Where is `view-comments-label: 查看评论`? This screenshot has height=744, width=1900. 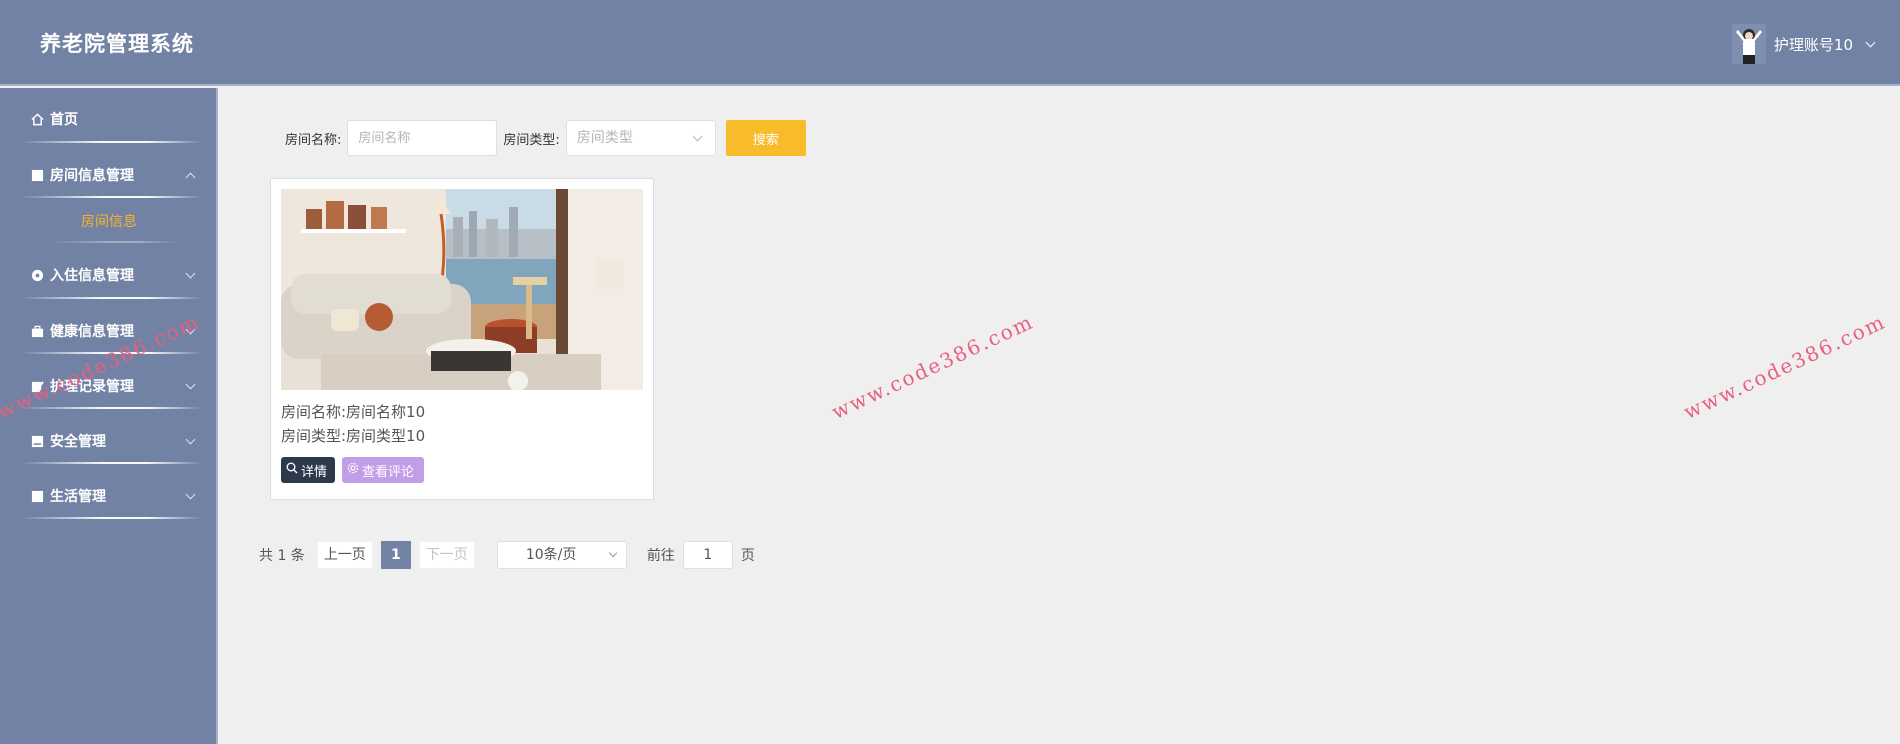
view-comments-label: 查看评论 is located at coordinates (388, 472).